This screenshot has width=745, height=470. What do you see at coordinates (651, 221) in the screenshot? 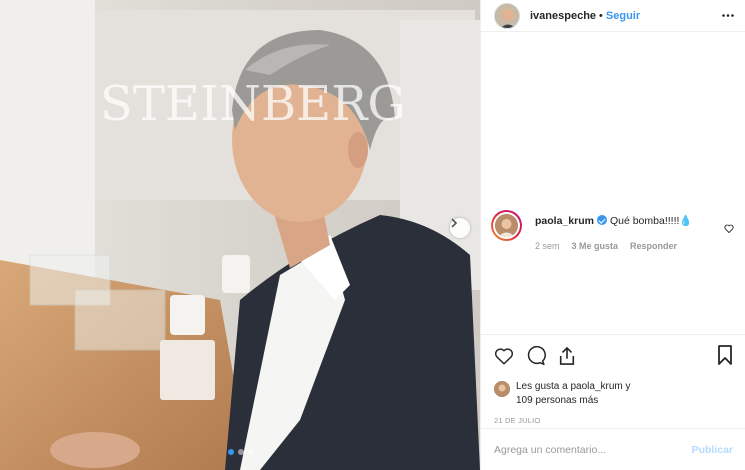
I see `comment-text: Qué bomba!!!!!💧` at bounding box center [651, 221].